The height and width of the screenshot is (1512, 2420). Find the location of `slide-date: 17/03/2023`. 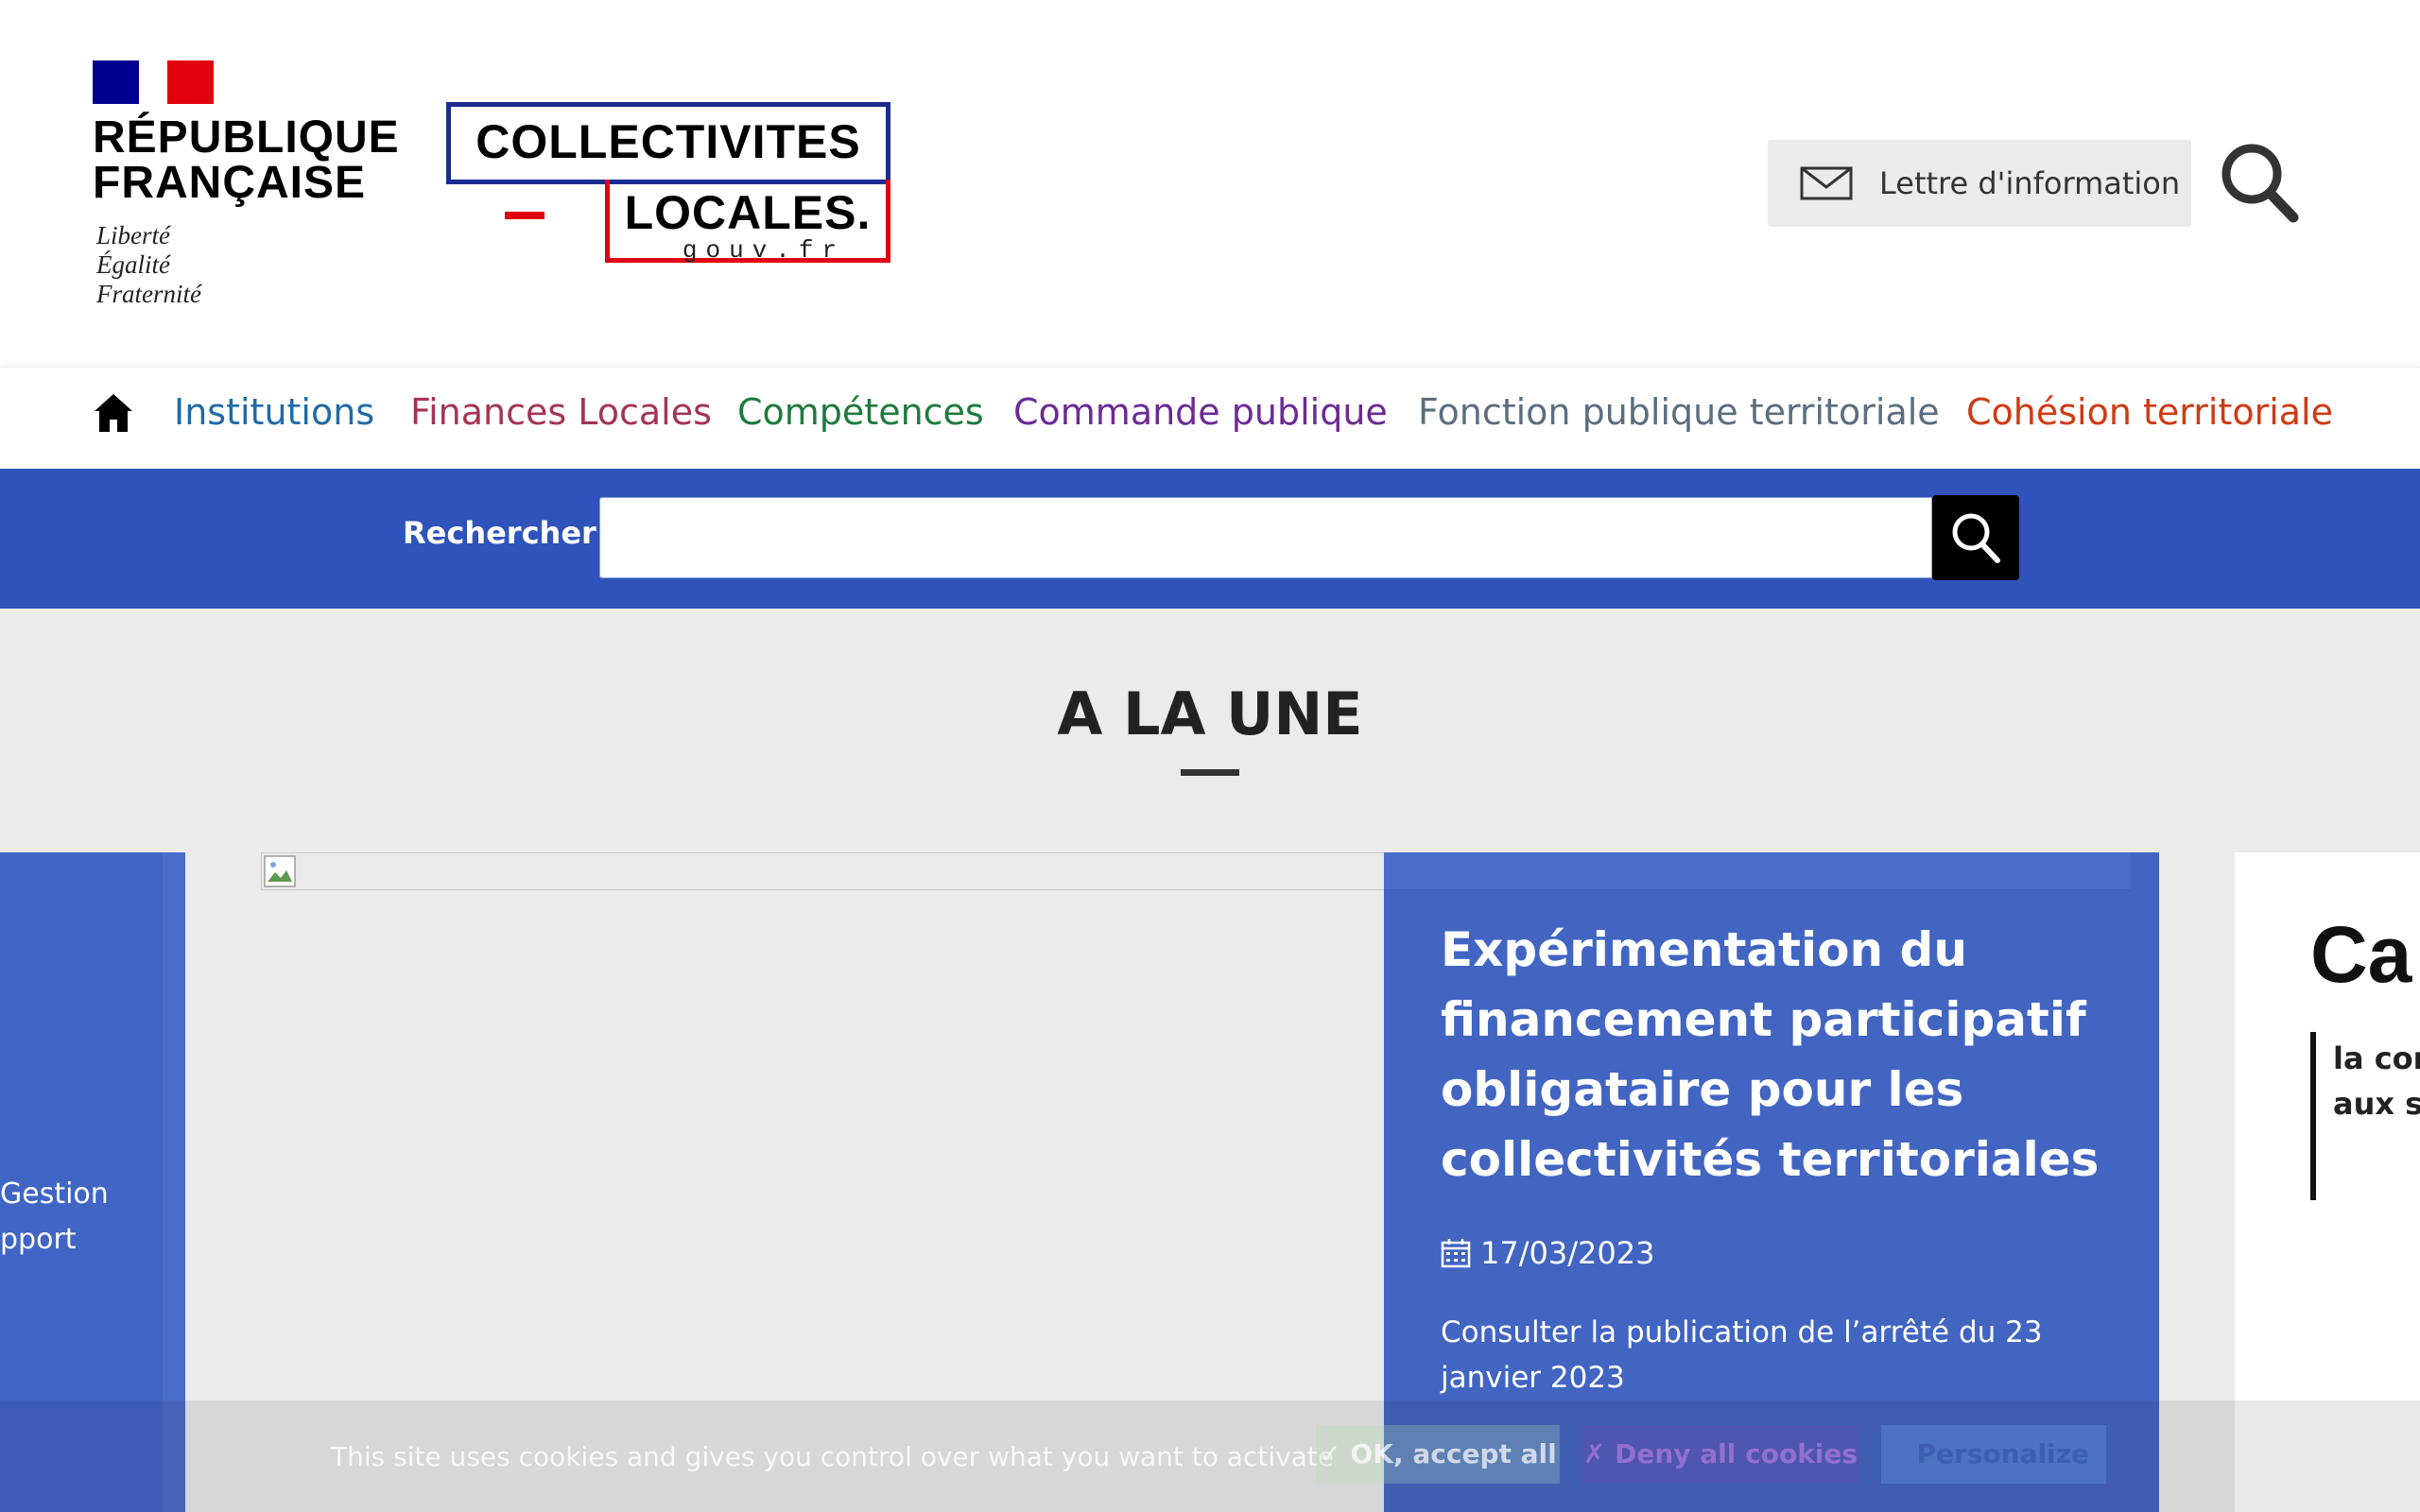

slide-date: 17/03/2023 is located at coordinates (1547, 1253).